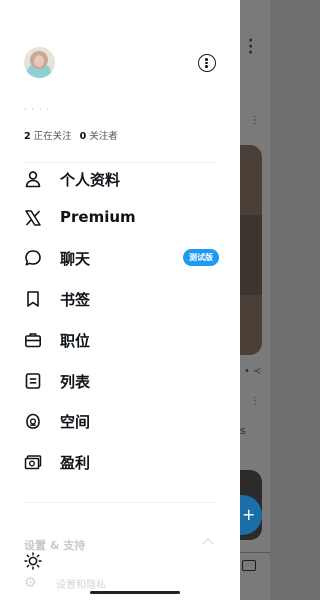 The image size is (320, 600). Describe the element at coordinates (251, 47) in the screenshot. I see `background-more-icon: · · ·` at that location.